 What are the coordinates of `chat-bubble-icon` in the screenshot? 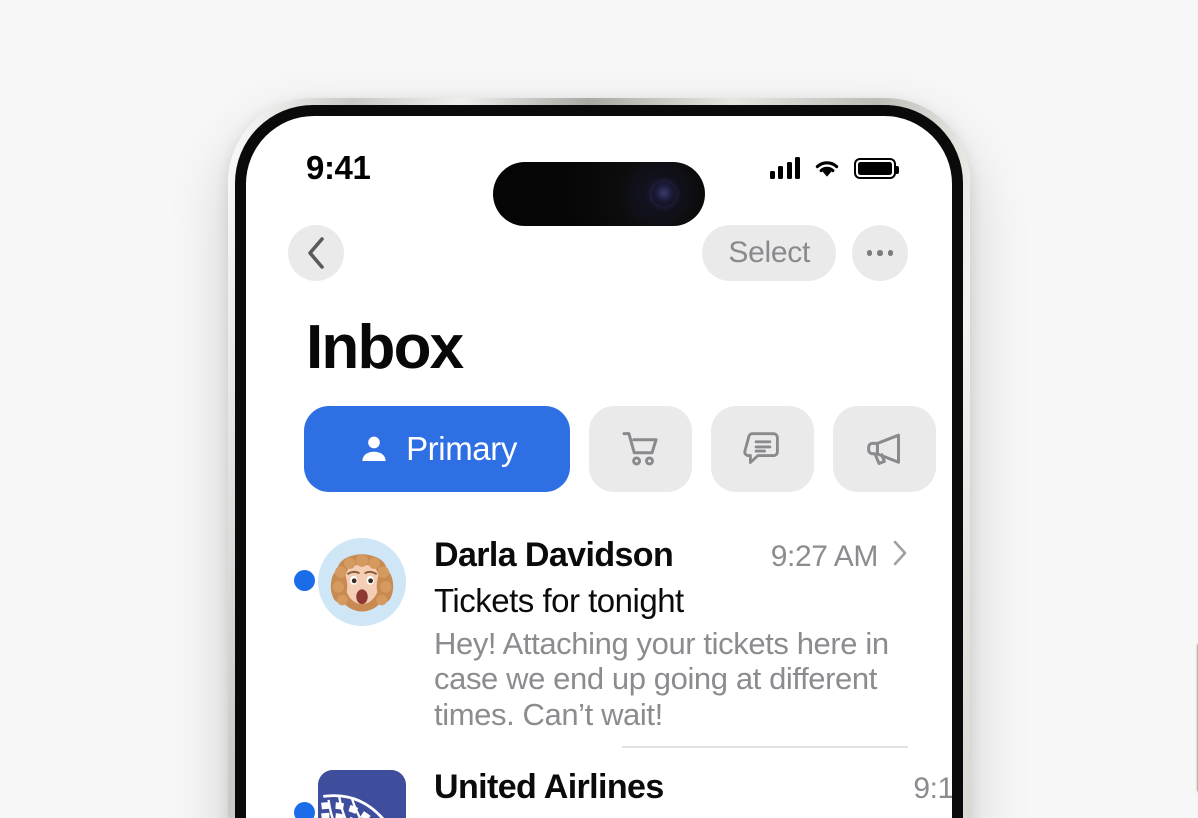 It's located at (760, 448).